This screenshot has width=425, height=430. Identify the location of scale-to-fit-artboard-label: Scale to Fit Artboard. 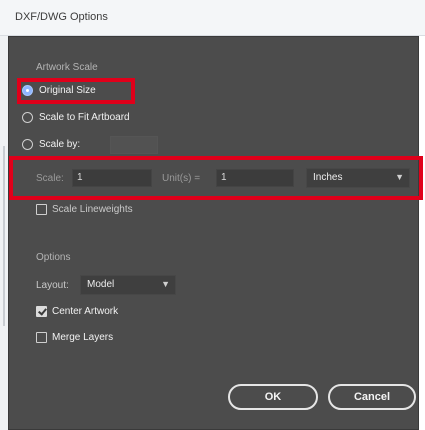
(84, 117).